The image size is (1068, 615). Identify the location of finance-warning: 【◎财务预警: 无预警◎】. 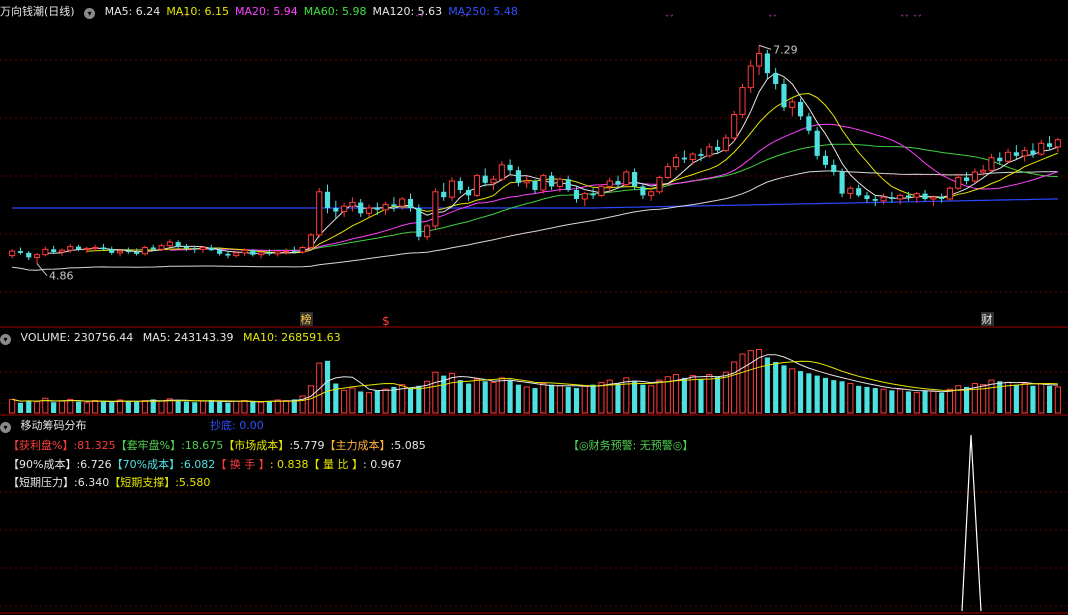
(631, 445).